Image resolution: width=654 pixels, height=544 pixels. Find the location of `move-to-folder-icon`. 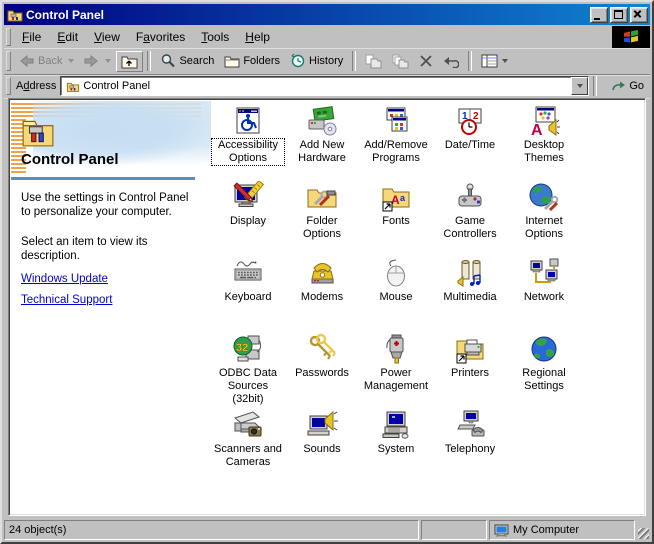

move-to-folder-icon is located at coordinates (373, 61).